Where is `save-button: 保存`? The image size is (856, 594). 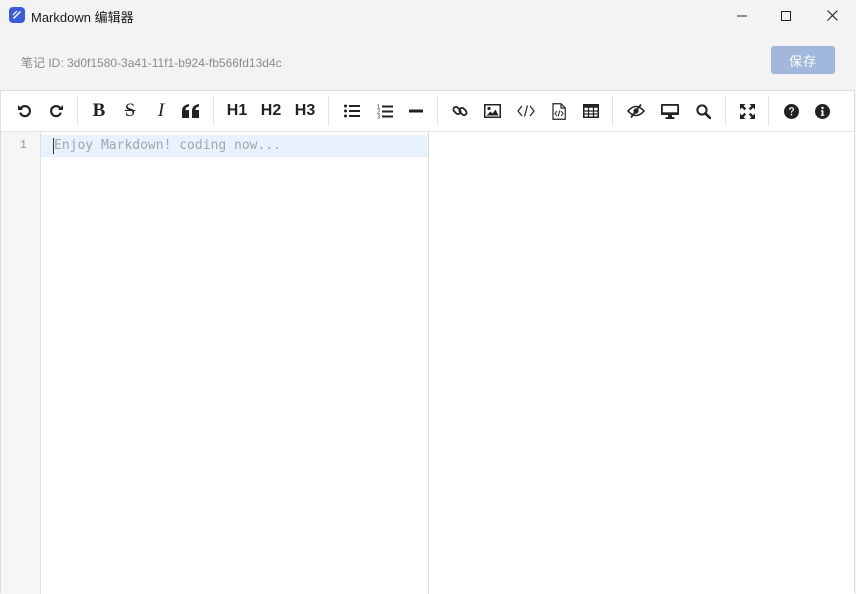 save-button: 保存 is located at coordinates (803, 60).